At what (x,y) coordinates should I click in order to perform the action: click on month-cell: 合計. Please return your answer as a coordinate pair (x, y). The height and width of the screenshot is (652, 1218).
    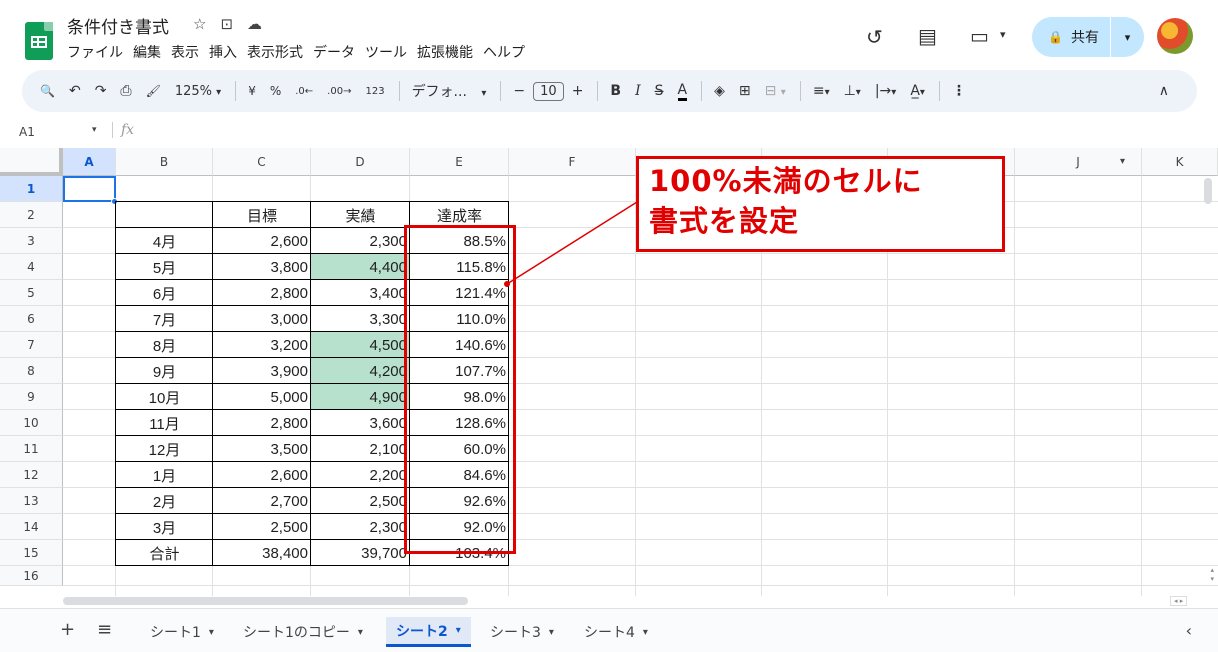
    Looking at the image, I should click on (164, 553).